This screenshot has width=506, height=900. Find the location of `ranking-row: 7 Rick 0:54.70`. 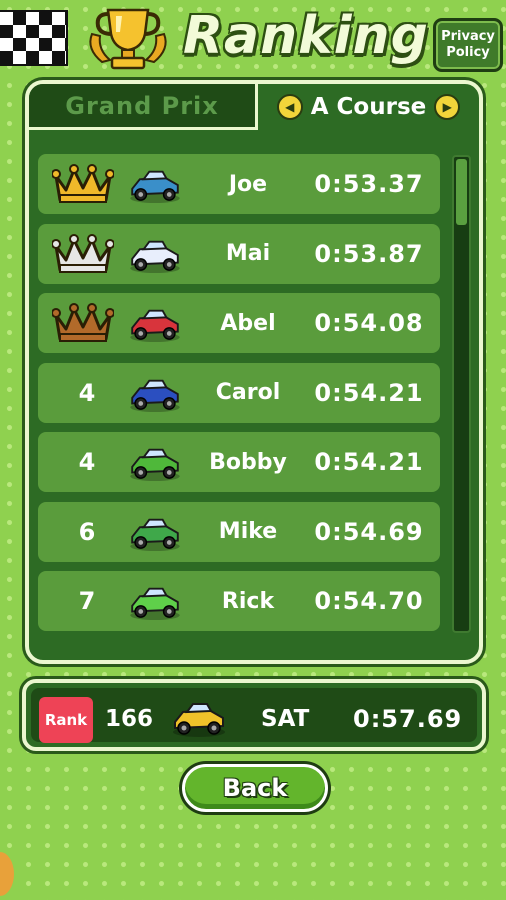

ranking-row: 7 Rick 0:54.70 is located at coordinates (239, 601).